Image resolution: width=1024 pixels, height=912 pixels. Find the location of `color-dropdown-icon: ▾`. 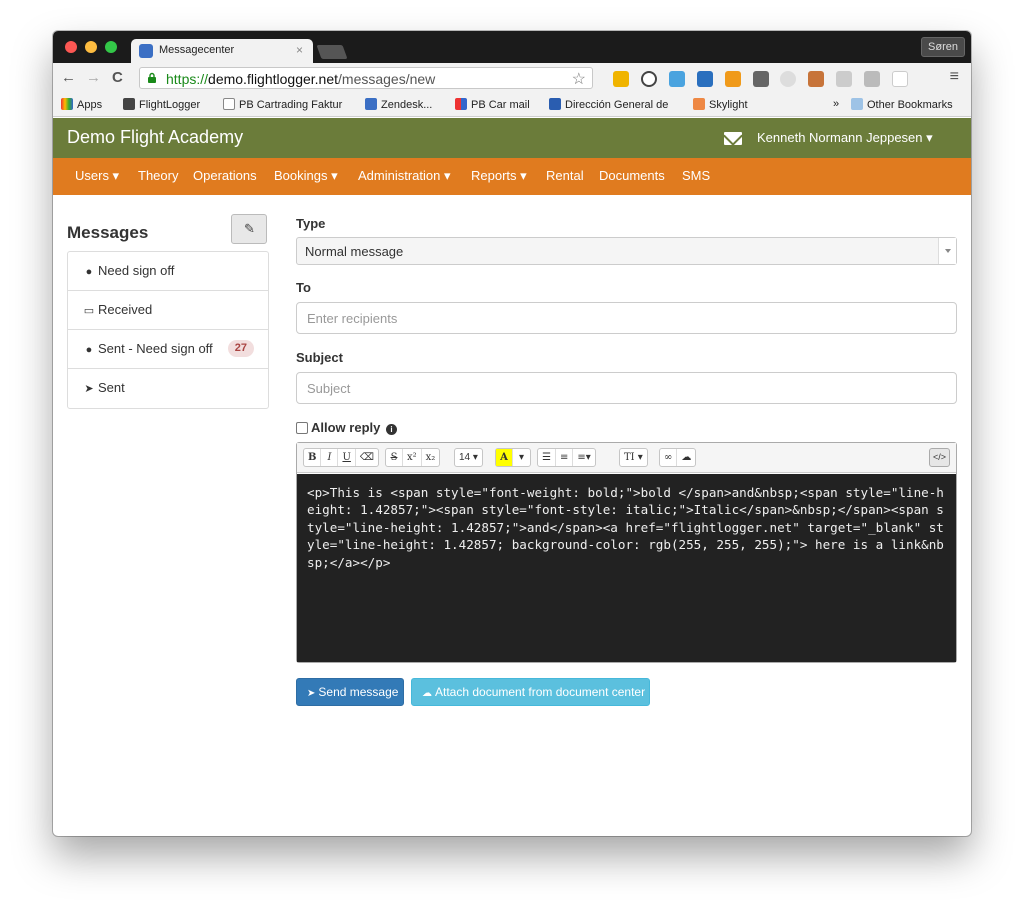

color-dropdown-icon: ▾ is located at coordinates (521, 457).